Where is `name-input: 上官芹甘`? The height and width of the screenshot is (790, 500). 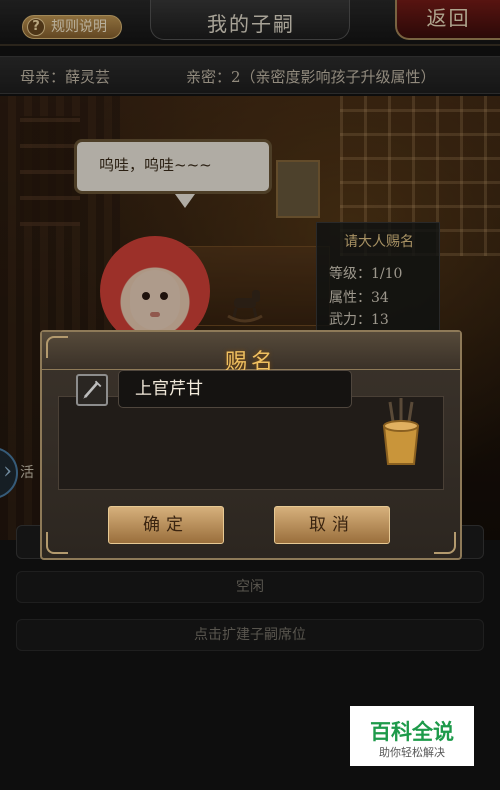
name-input: 上官芹甘 is located at coordinates (235, 389).